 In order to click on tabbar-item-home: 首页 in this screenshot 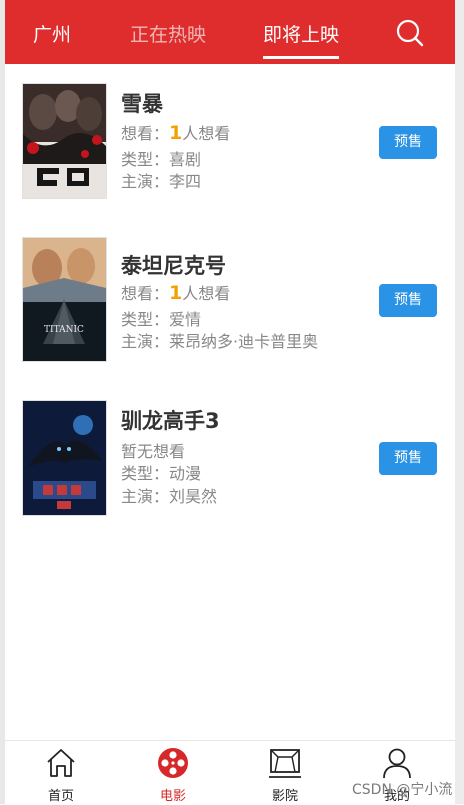, I will do `click(61, 773)`.